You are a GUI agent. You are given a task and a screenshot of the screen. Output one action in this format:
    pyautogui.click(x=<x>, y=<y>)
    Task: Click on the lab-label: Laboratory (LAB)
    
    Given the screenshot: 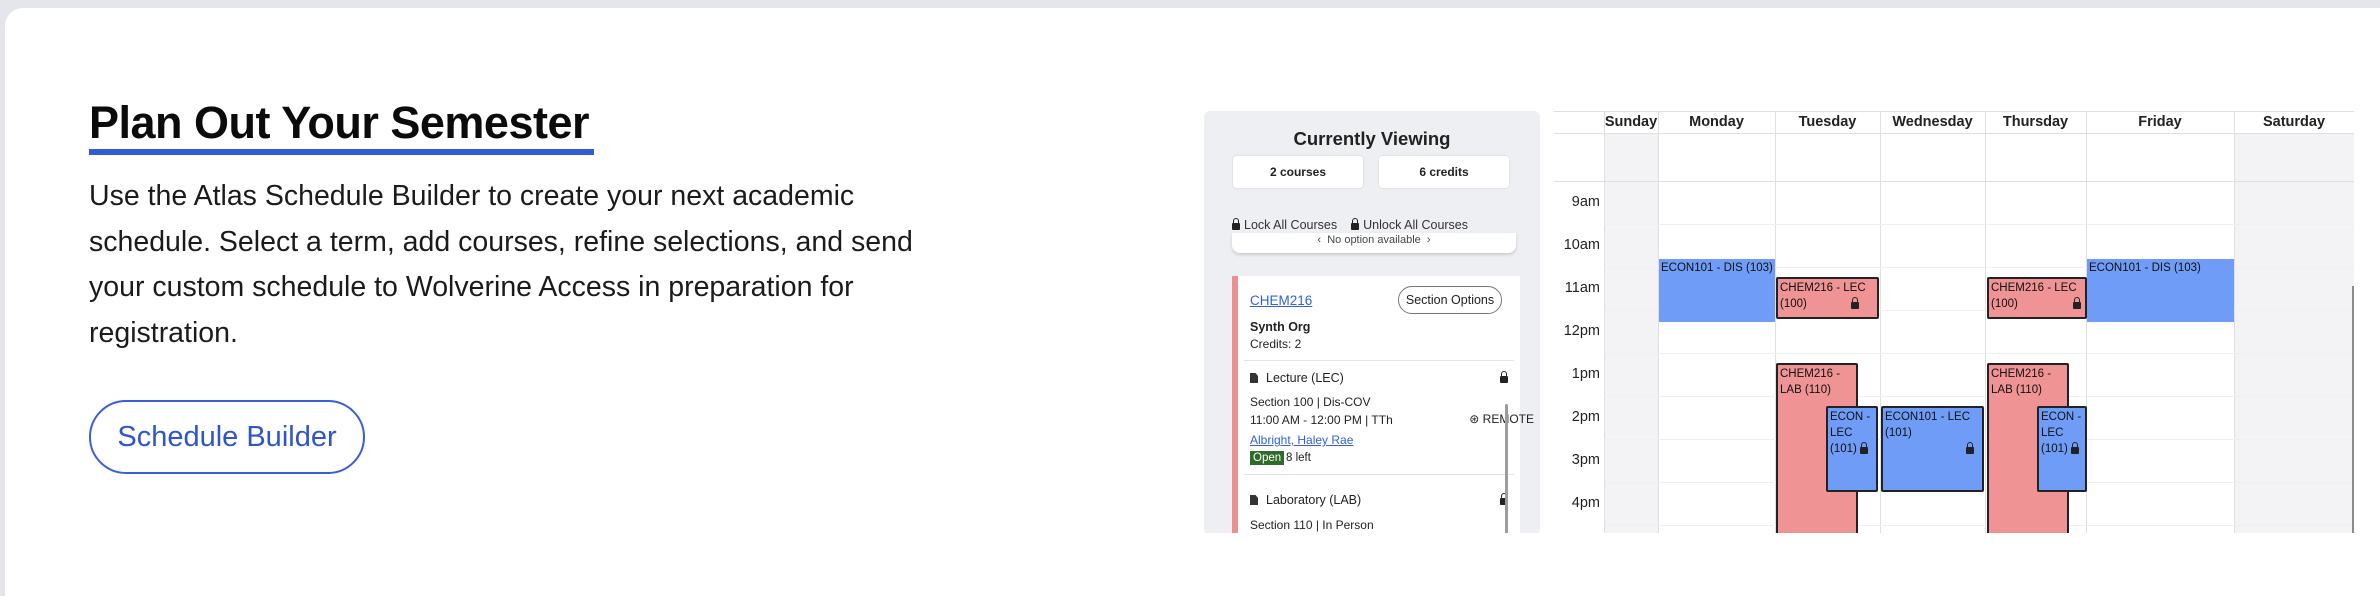 What is the action you would take?
    pyautogui.click(x=1314, y=500)
    